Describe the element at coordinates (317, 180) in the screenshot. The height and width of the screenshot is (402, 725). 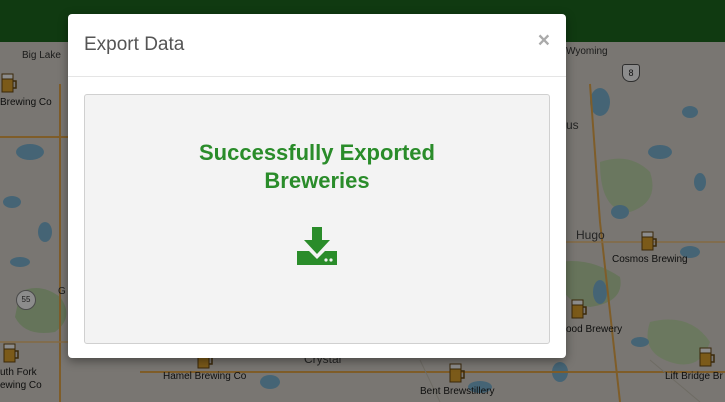
I see `success-message-line2: Breweries` at that location.